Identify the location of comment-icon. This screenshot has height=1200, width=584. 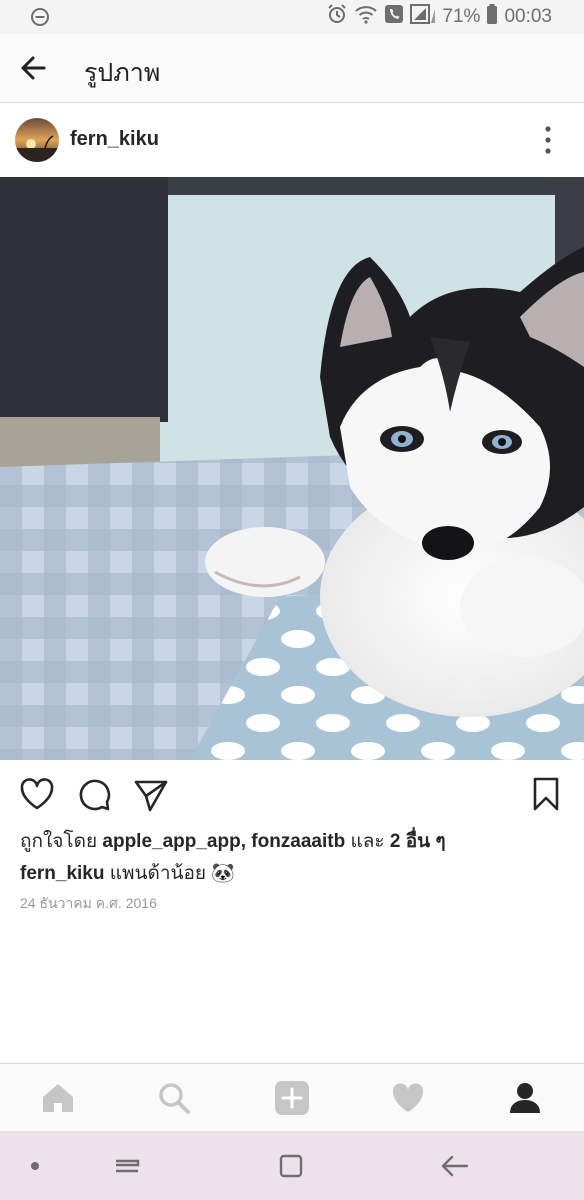
(95, 795).